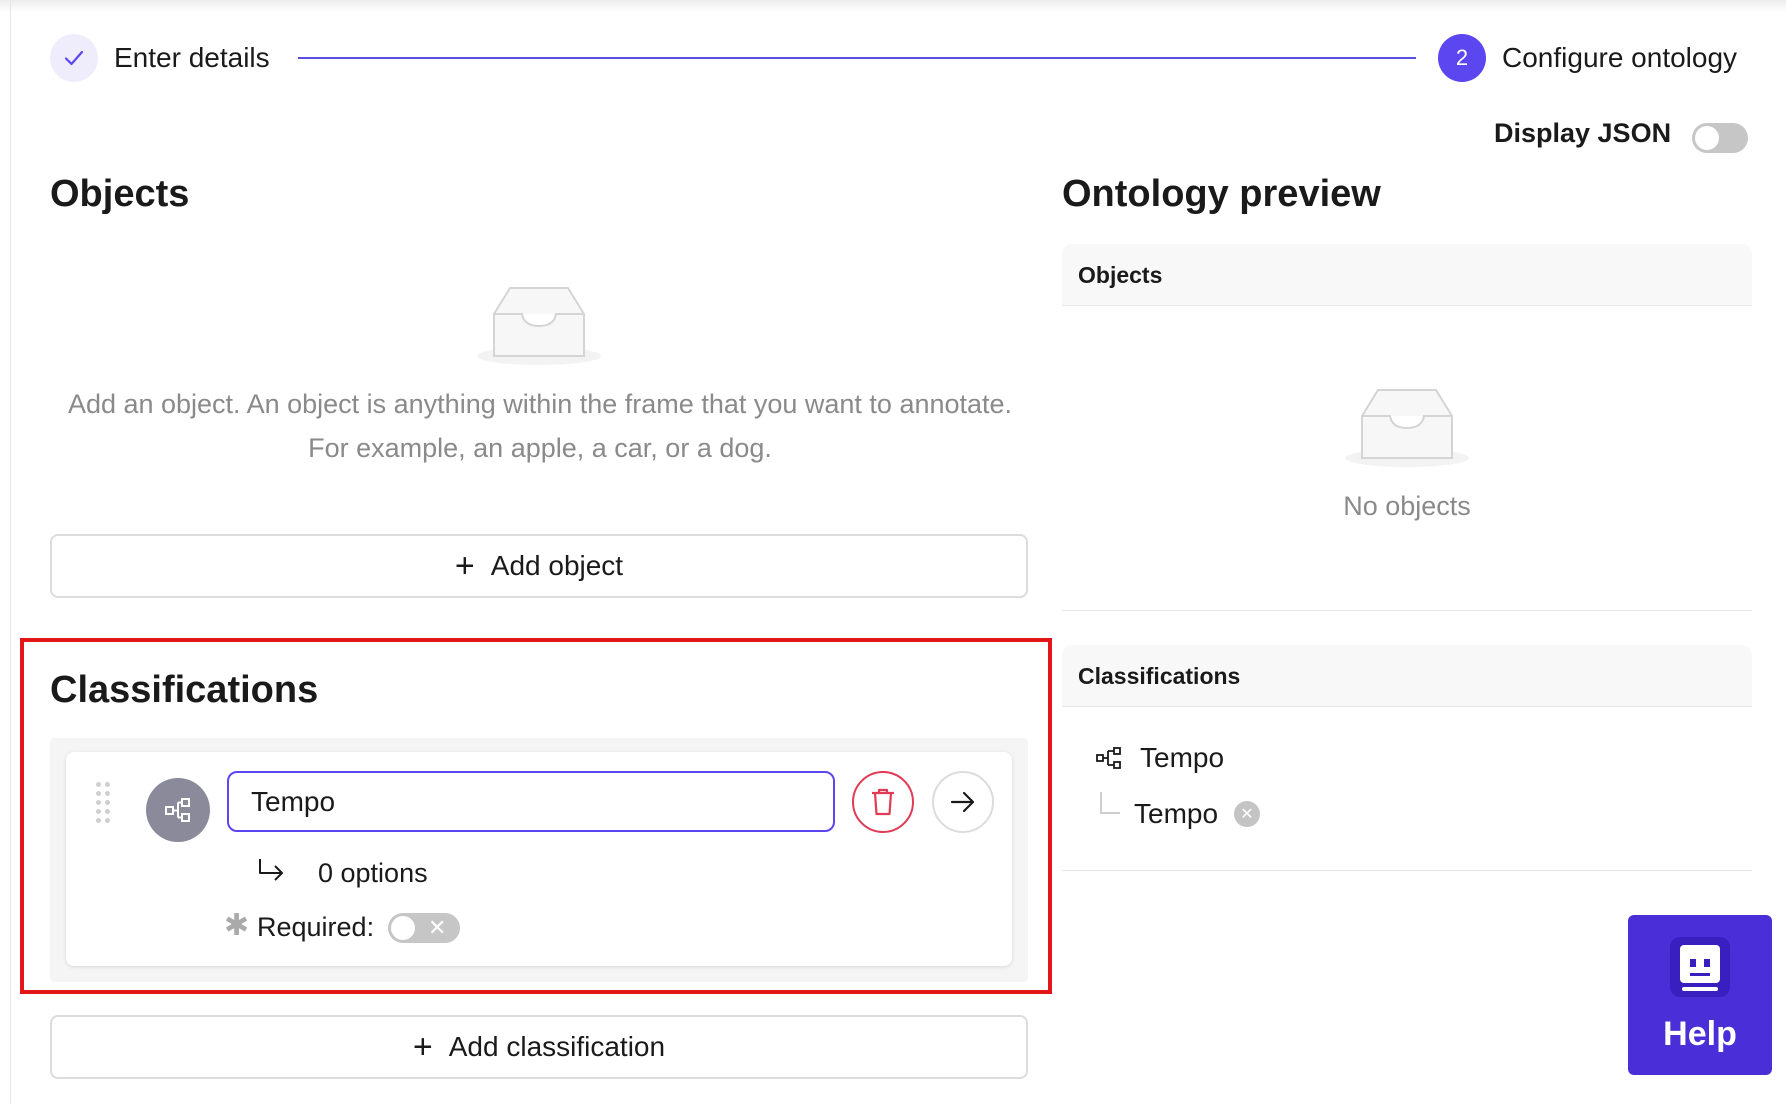  Describe the element at coordinates (1407, 676) in the screenshot. I see `preview-classifications-header: Classifications` at that location.